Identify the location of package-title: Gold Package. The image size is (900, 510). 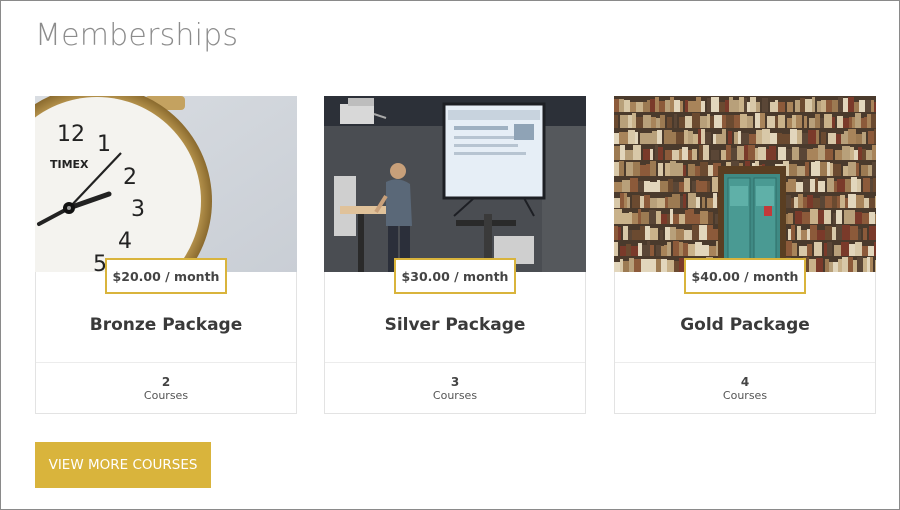
(745, 325).